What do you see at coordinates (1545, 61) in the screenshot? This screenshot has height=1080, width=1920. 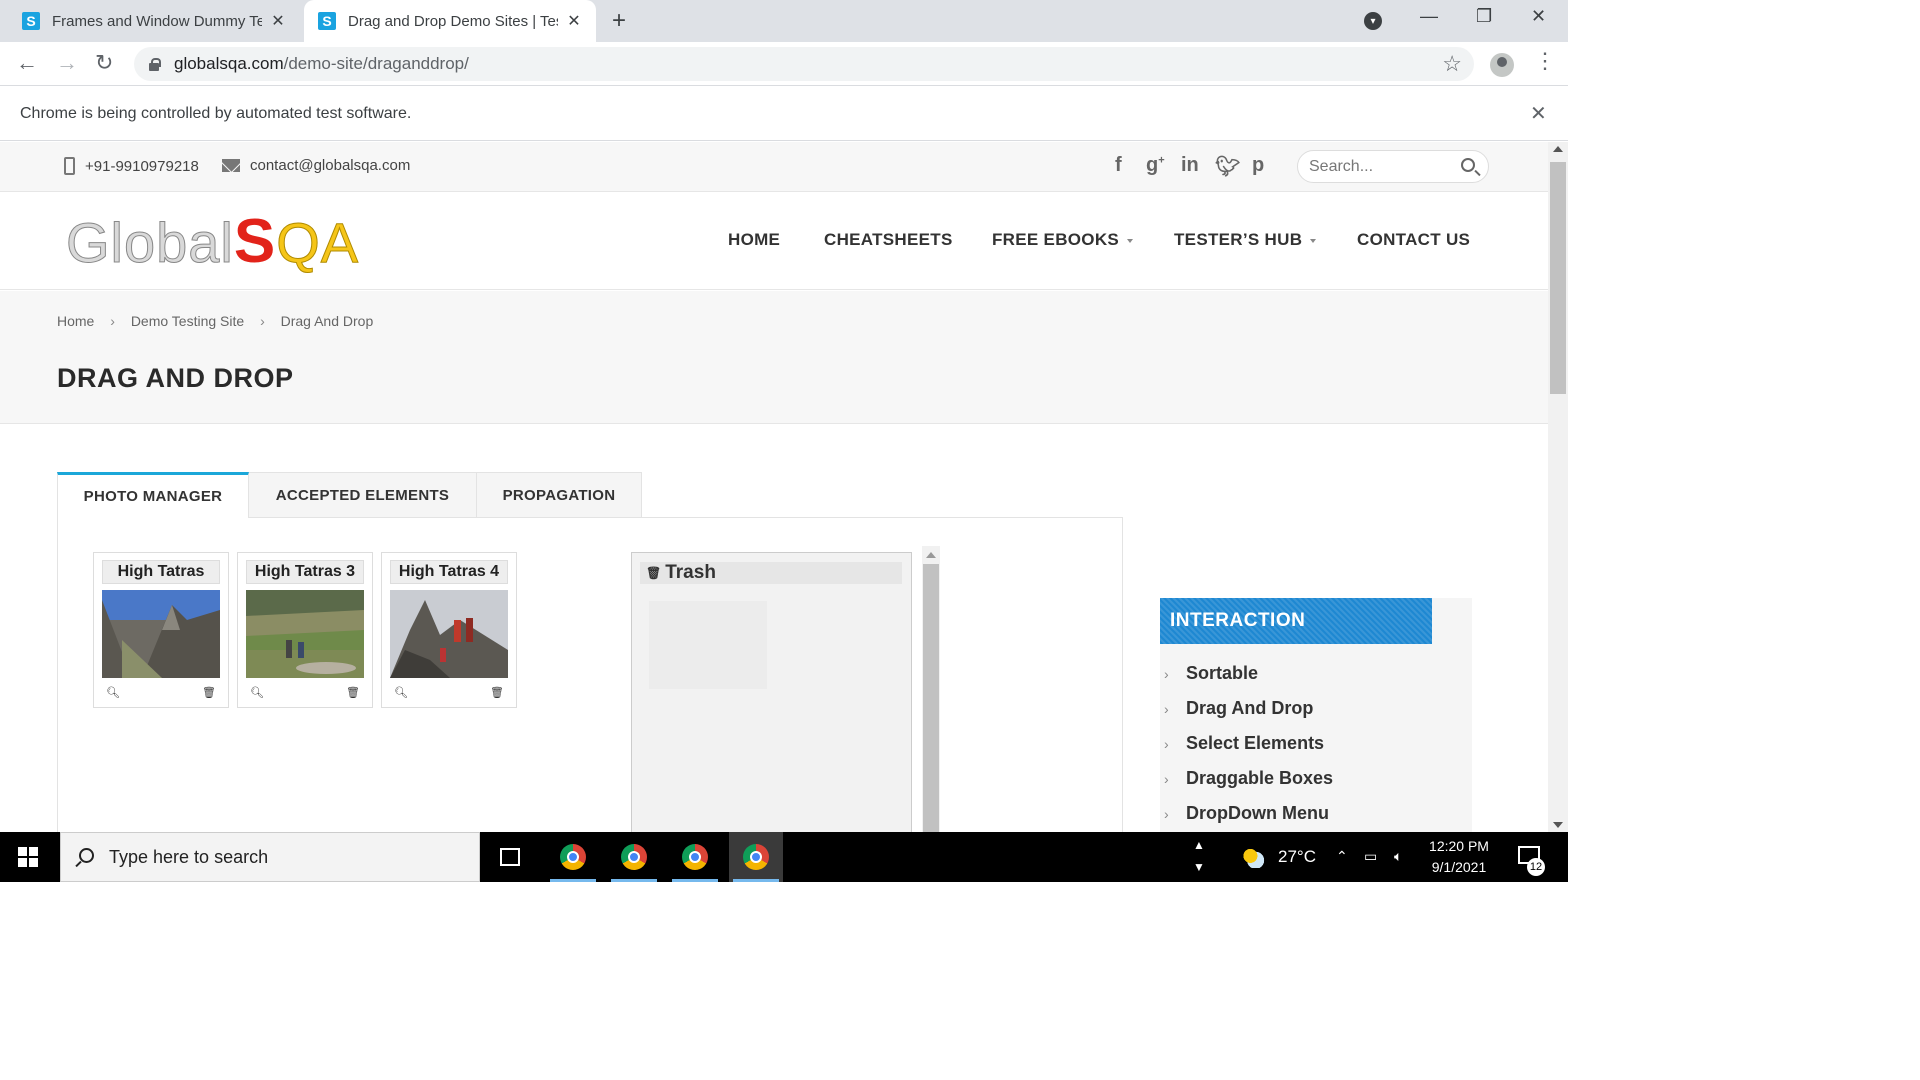 I see `menu-kebab-icon: ⋮` at bounding box center [1545, 61].